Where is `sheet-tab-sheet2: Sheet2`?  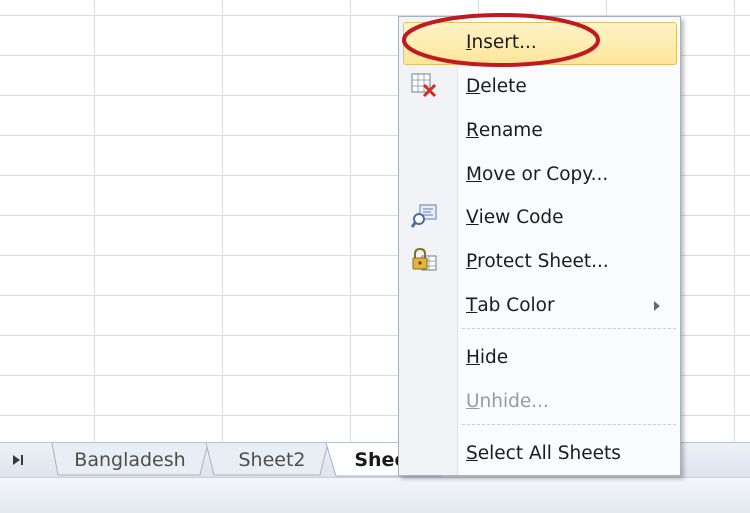
sheet-tab-sheet2: Sheet2 is located at coordinates (272, 460).